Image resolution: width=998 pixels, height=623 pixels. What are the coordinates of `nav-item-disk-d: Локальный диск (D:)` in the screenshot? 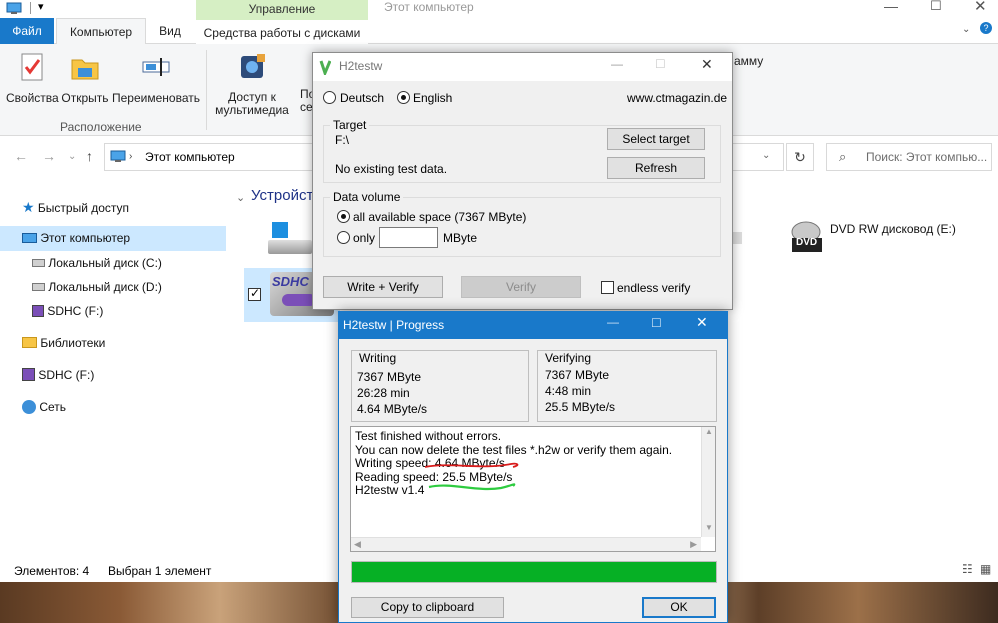 It's located at (97, 287).